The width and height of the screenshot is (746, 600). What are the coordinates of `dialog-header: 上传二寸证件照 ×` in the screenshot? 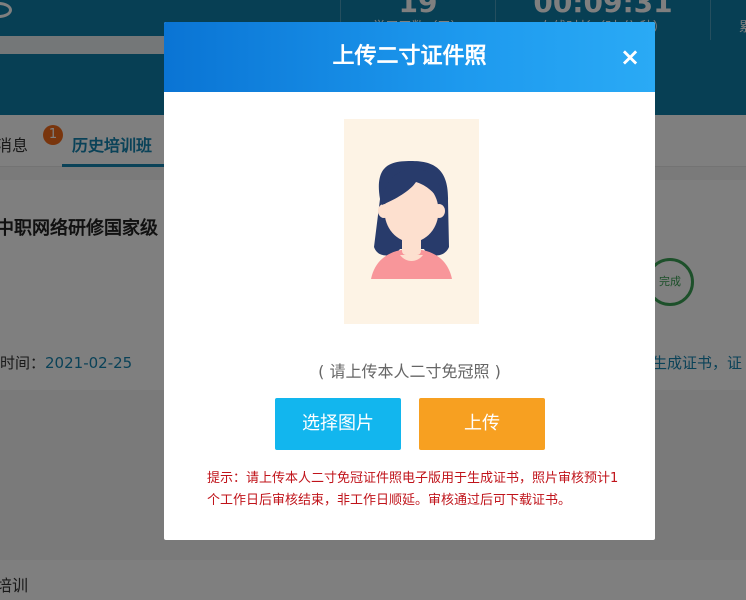 It's located at (409, 57).